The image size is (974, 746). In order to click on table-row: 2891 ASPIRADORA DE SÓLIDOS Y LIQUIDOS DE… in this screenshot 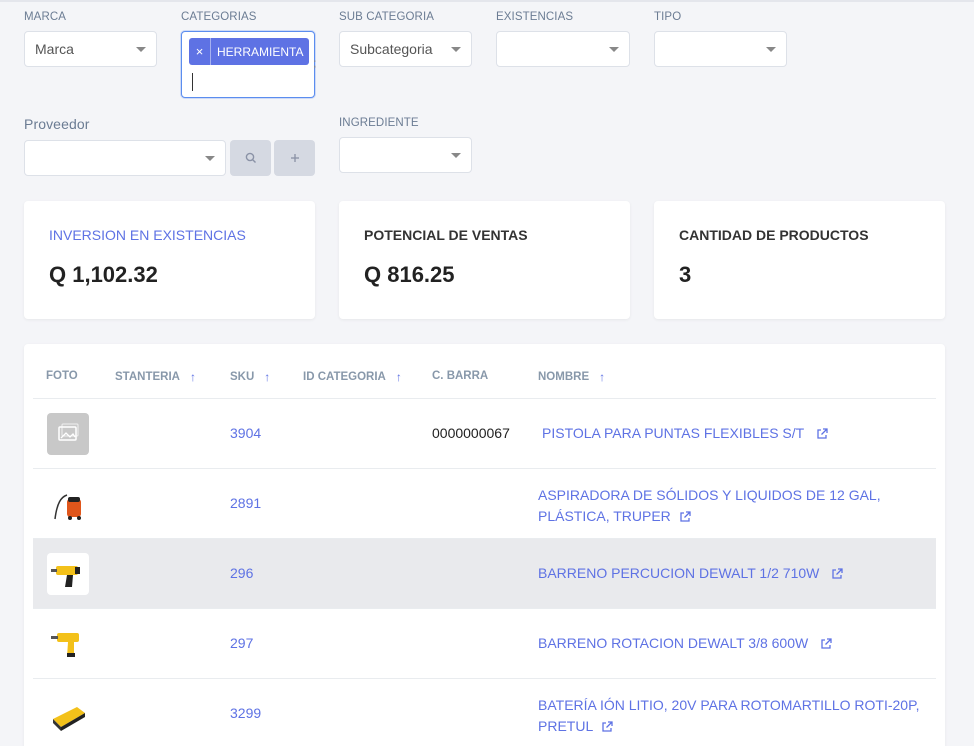, I will do `click(484, 503)`.